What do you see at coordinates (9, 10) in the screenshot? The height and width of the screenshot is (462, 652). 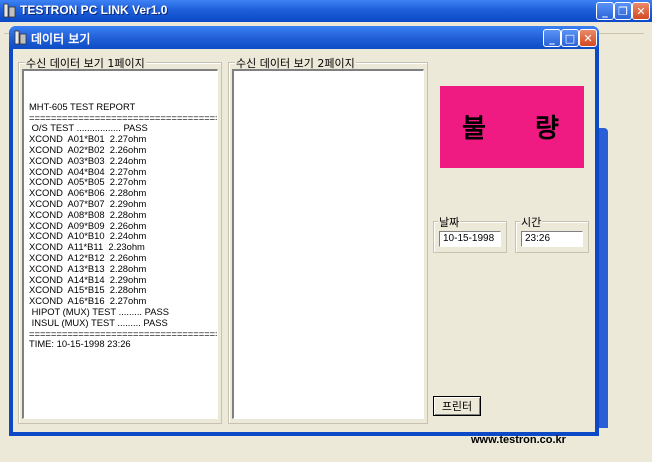 I see `app-icon` at bounding box center [9, 10].